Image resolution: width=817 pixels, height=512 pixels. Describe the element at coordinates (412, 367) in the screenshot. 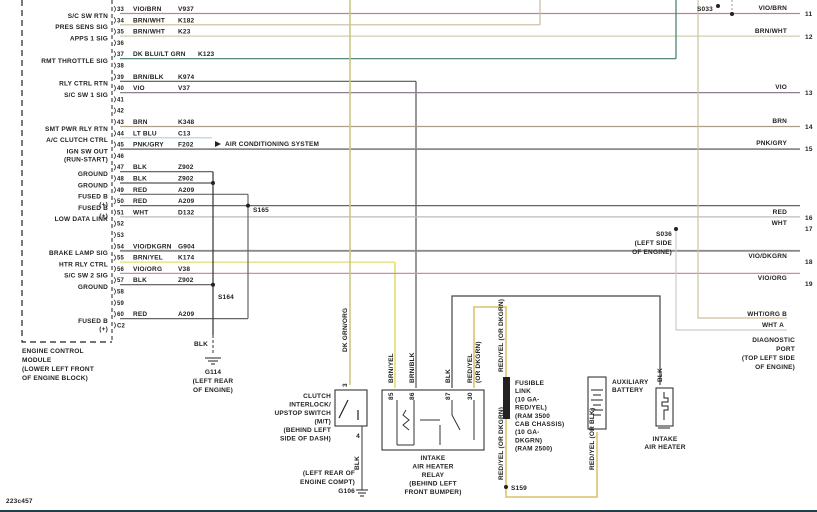

I see `relay-wire-label: BRN/BLK` at that location.